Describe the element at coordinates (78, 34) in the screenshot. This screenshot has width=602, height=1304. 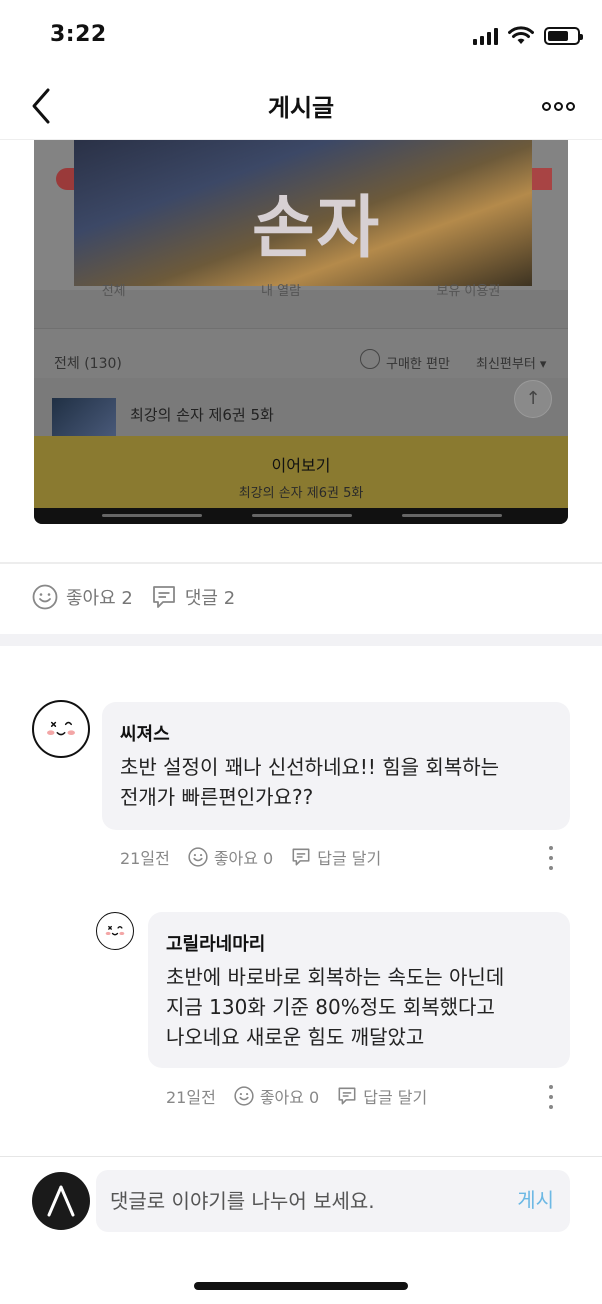
I see `status-time: 3:22` at that location.